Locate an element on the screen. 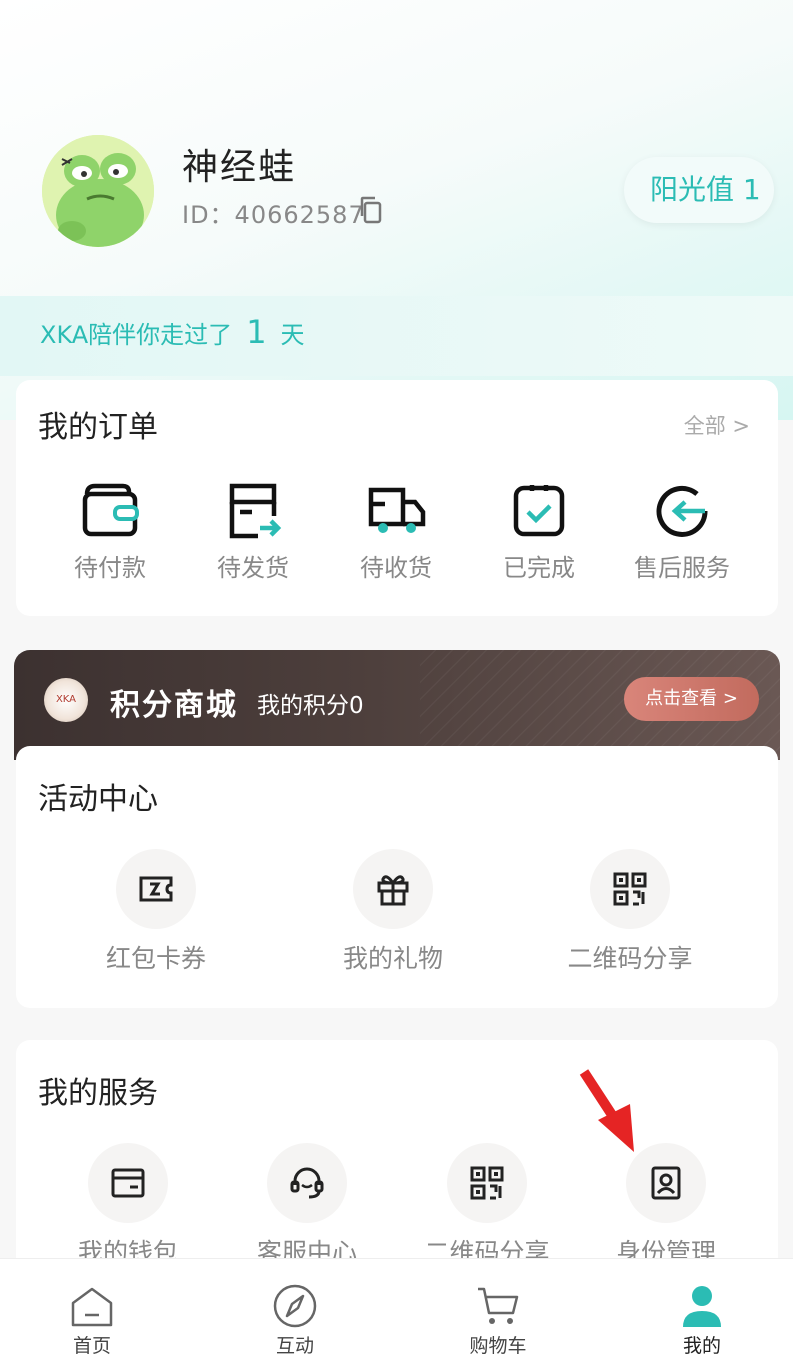 This screenshot has height=1365, width=793. tab-label: 首页 is located at coordinates (91, 1346).